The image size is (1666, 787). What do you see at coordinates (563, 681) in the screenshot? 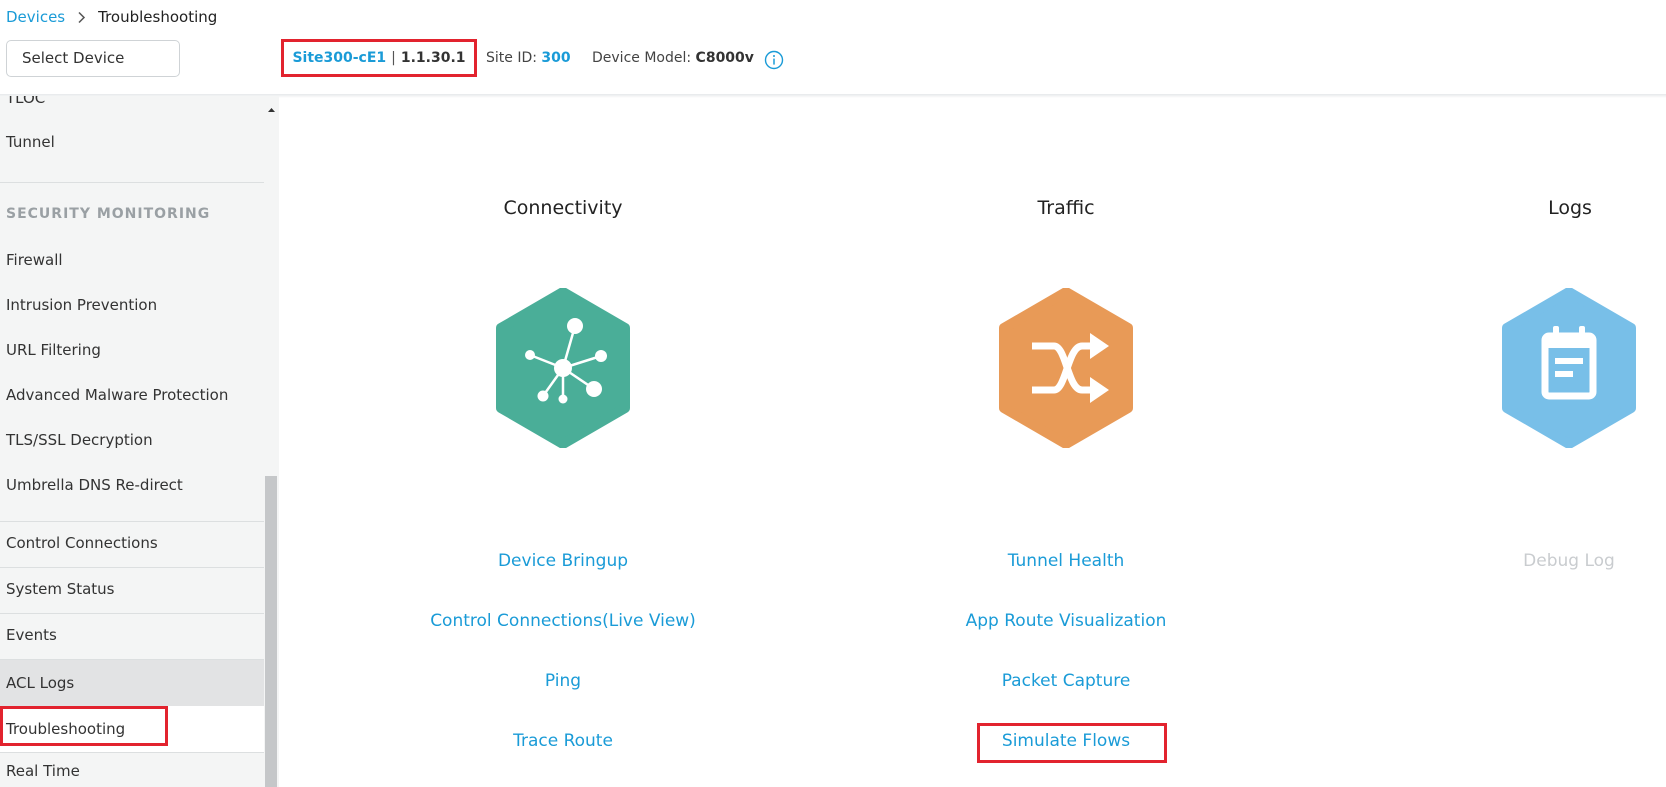
I see `link-ping: Ping` at bounding box center [563, 681].